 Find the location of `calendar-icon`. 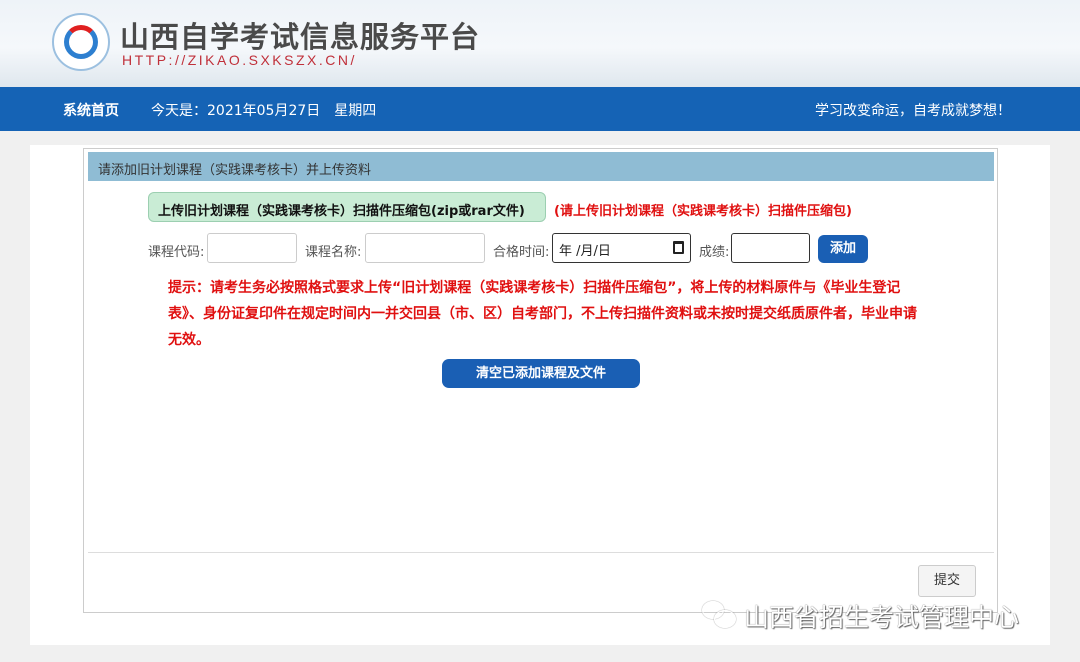

calendar-icon is located at coordinates (678, 247).